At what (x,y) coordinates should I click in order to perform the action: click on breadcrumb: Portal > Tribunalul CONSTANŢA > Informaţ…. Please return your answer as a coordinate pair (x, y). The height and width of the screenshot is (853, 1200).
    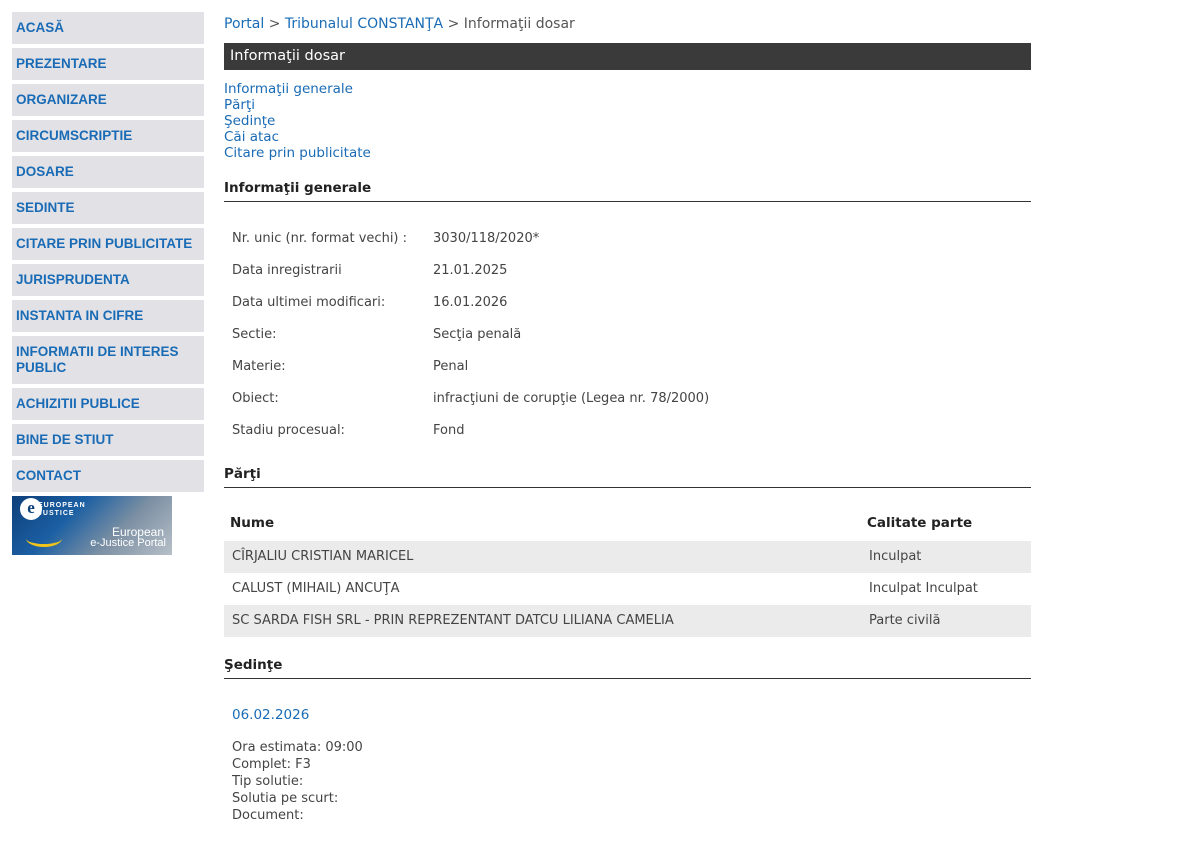
    Looking at the image, I should click on (399, 24).